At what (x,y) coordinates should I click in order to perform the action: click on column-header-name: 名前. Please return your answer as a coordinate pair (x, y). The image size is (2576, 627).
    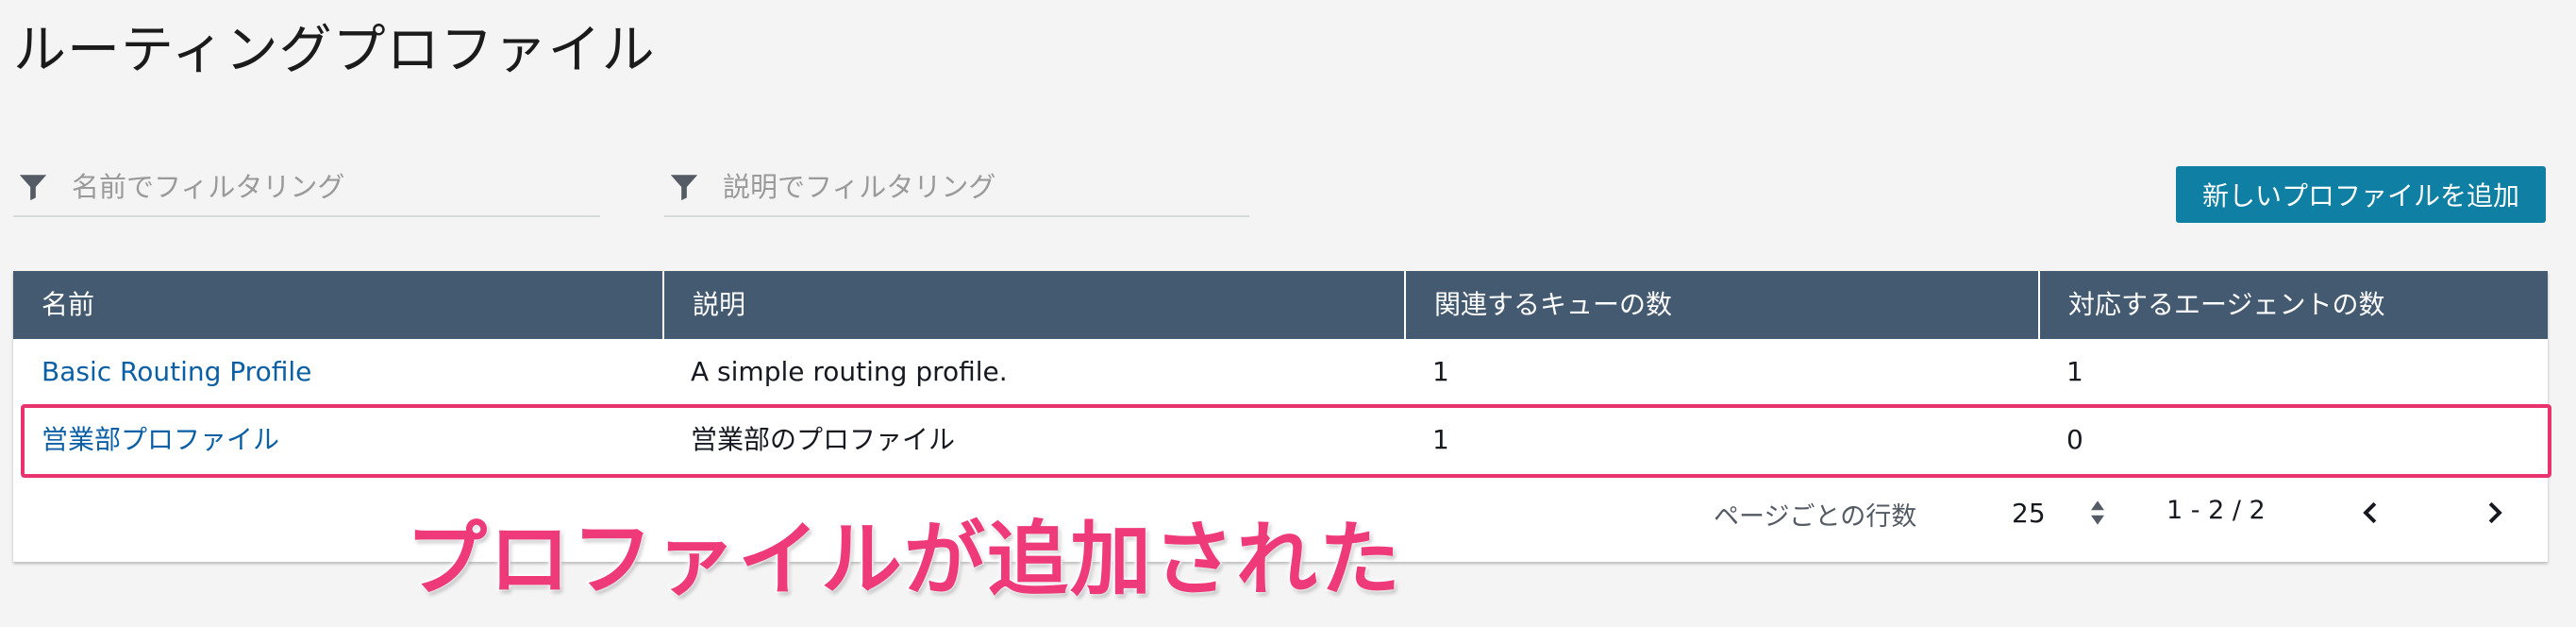
    Looking at the image, I should click on (337, 305).